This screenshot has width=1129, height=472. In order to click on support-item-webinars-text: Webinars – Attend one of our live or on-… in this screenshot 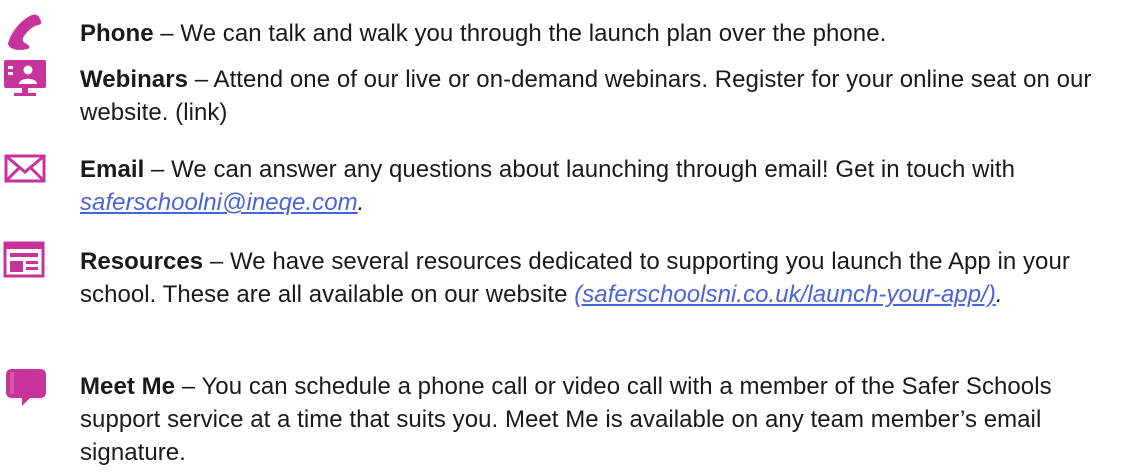, I will do `click(602, 96)`.